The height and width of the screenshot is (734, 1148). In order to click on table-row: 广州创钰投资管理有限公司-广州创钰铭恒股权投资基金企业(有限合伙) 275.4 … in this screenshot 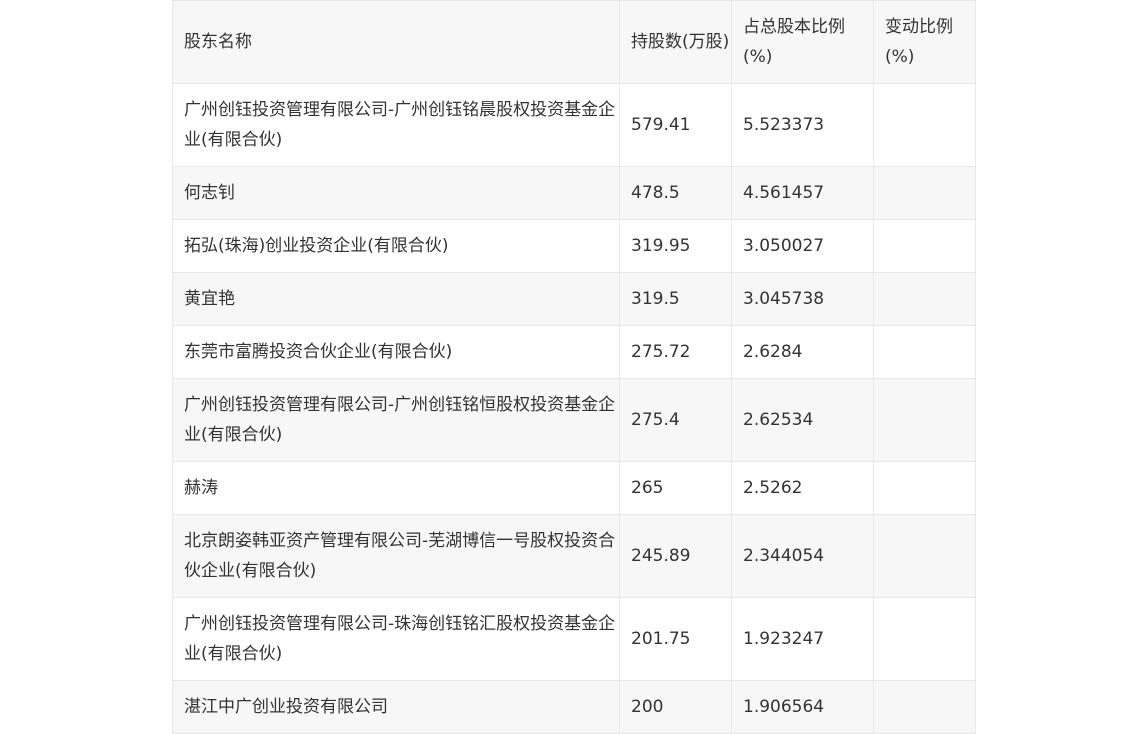, I will do `click(574, 420)`.